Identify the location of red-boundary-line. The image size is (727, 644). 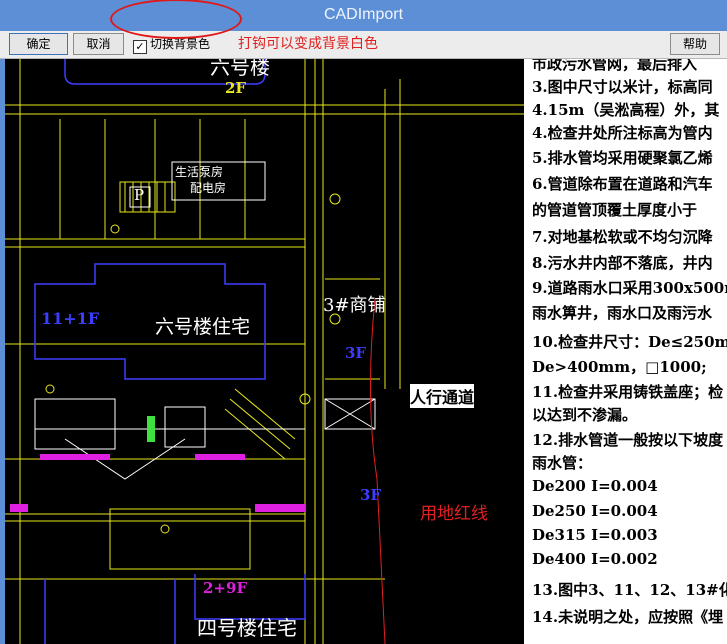
(377, 471).